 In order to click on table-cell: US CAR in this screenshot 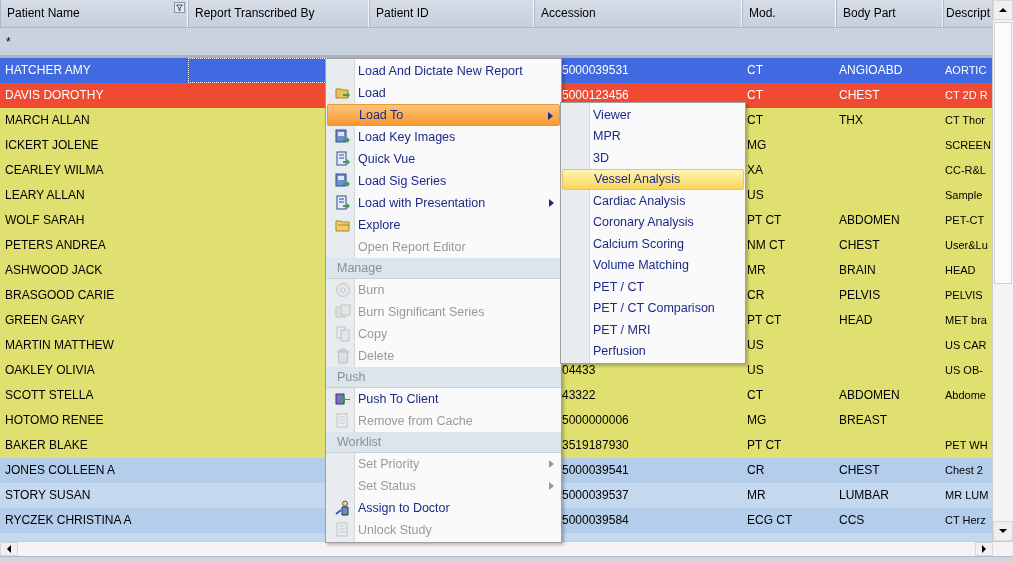, I will do `click(966, 345)`.